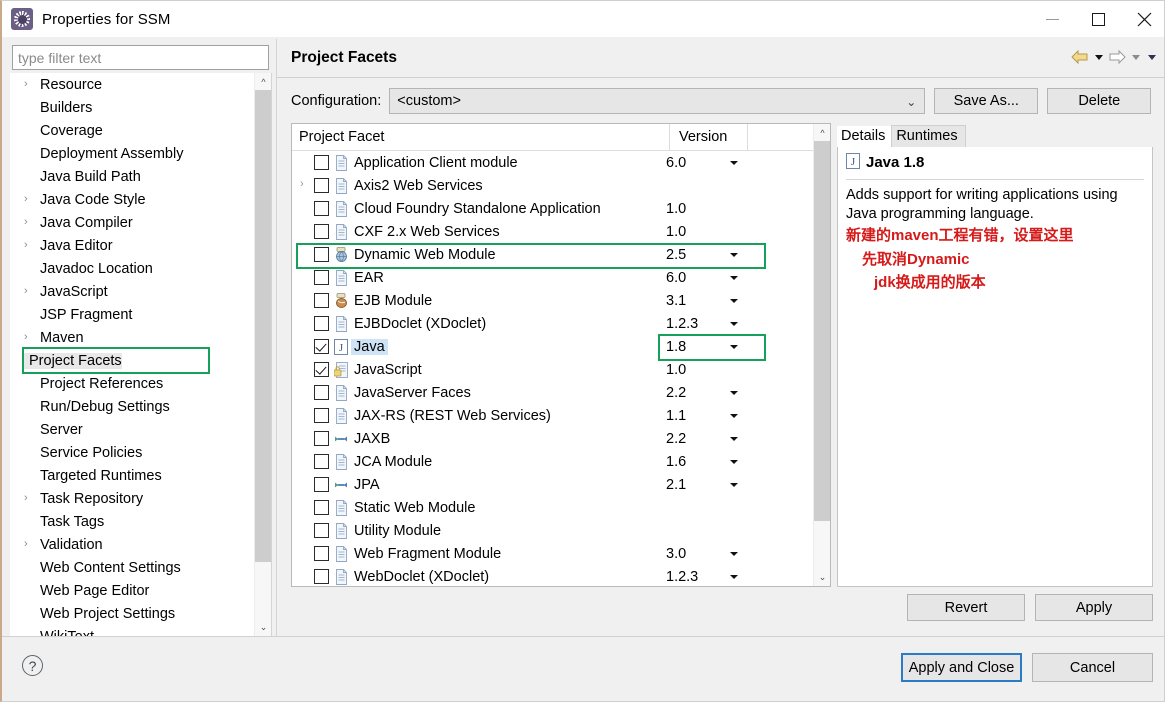 The height and width of the screenshot is (702, 1165). Describe the element at coordinates (676, 485) in the screenshot. I see `facet-version: 2.1` at that location.